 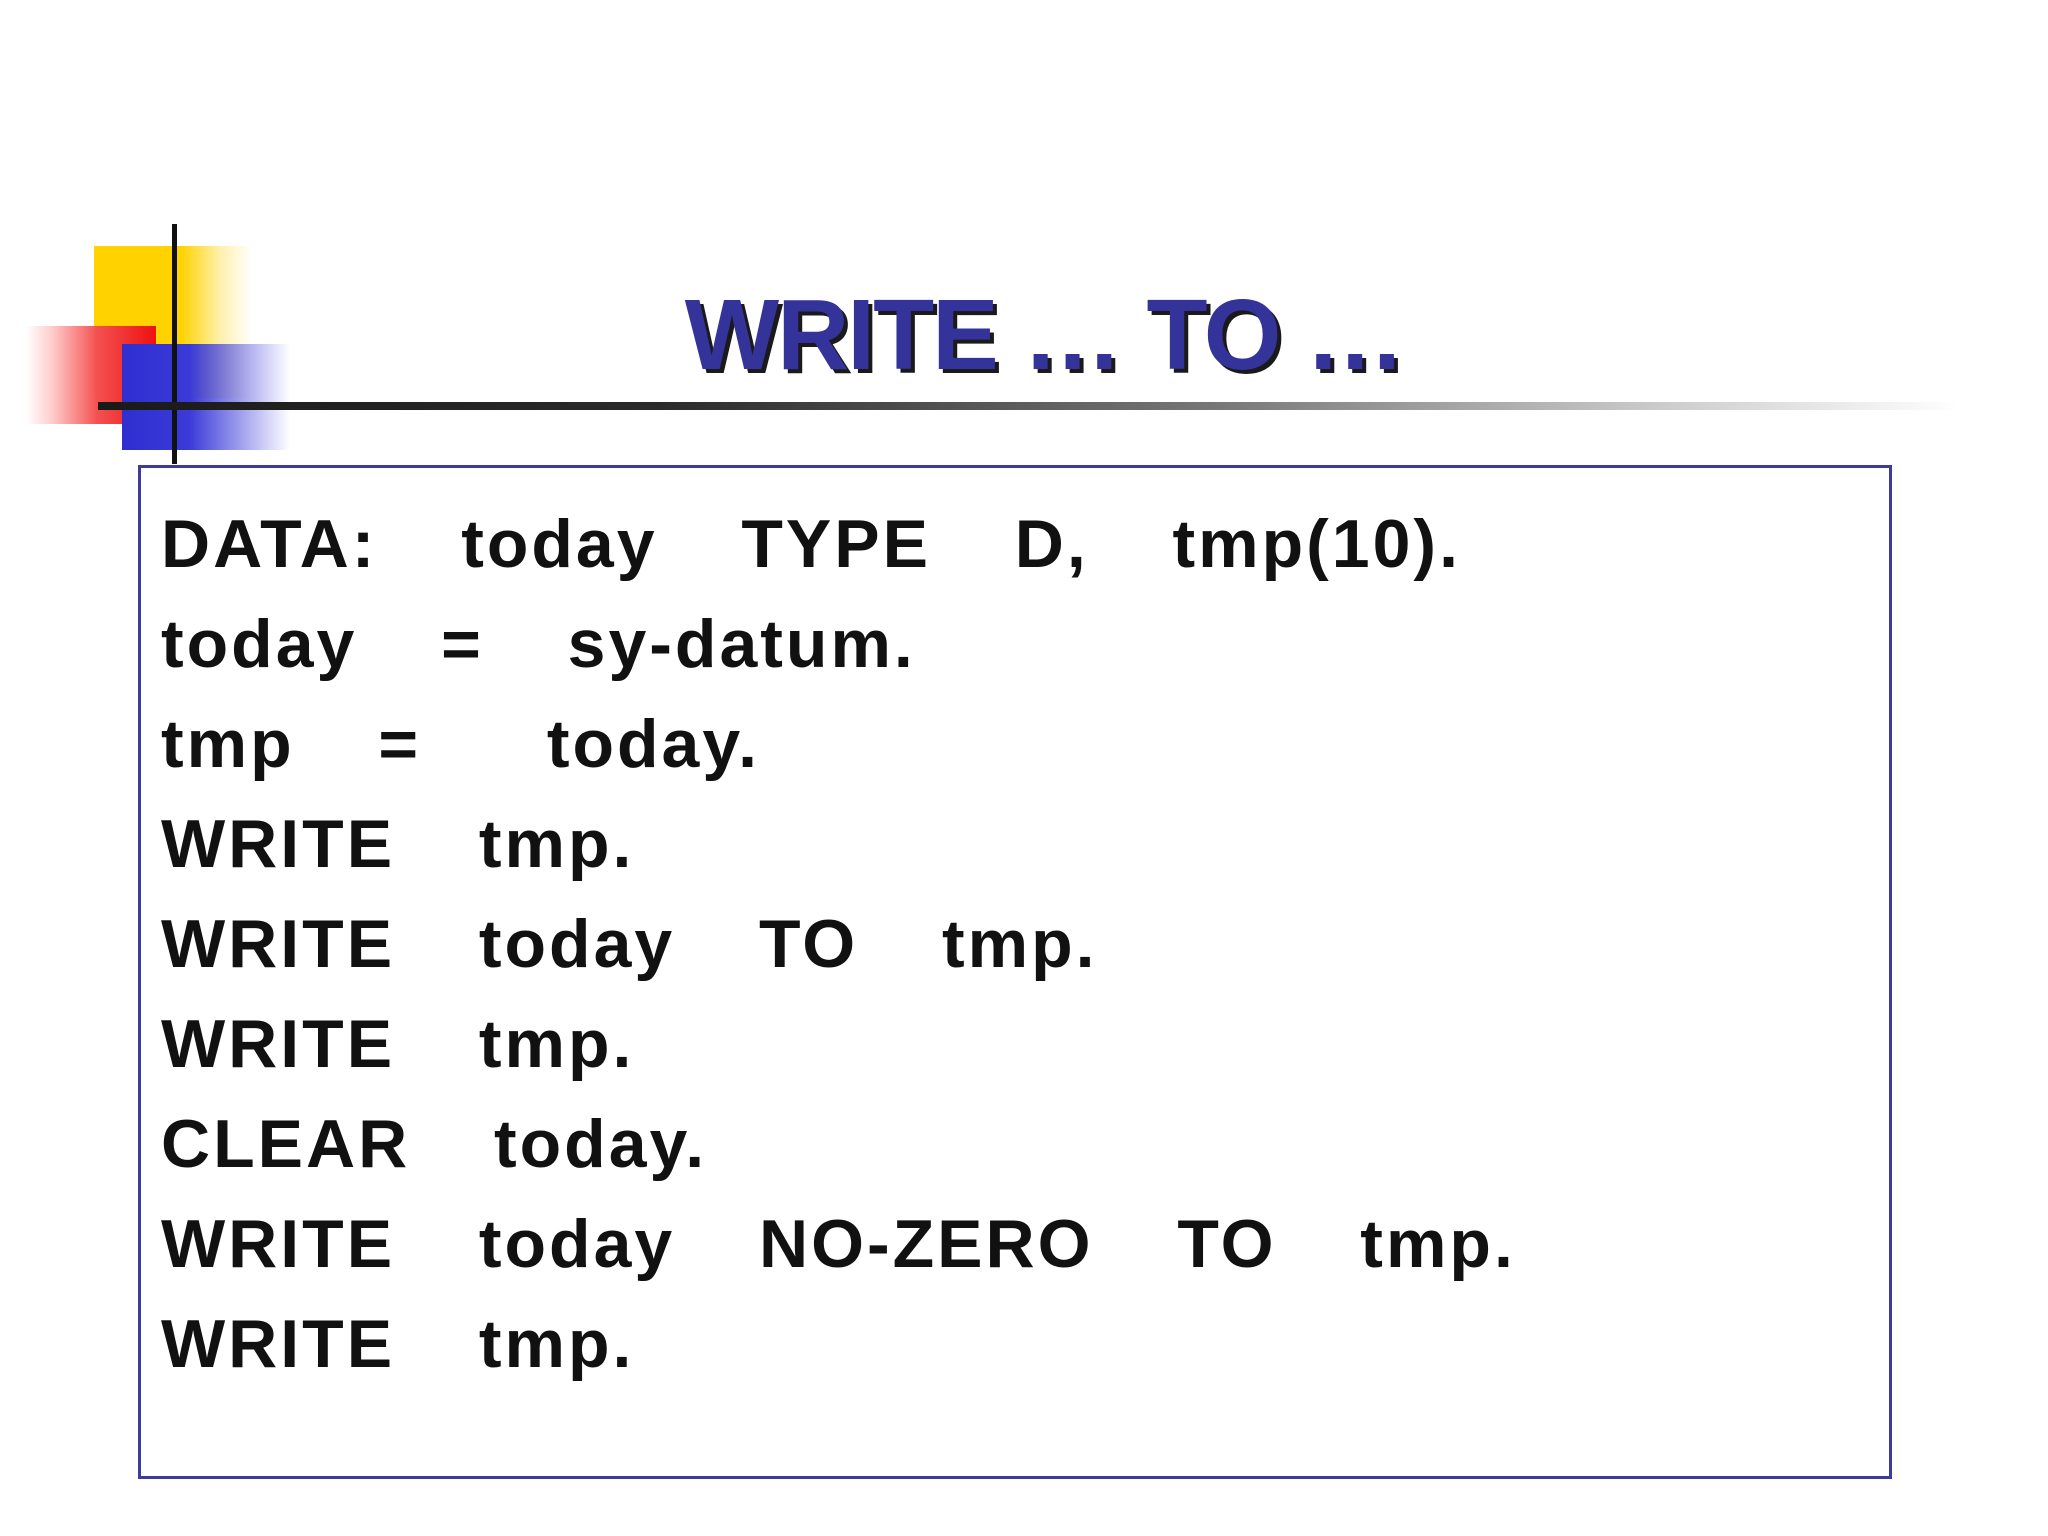 I want to click on code-line: today = sy-datum., so click(x=538, y=644).